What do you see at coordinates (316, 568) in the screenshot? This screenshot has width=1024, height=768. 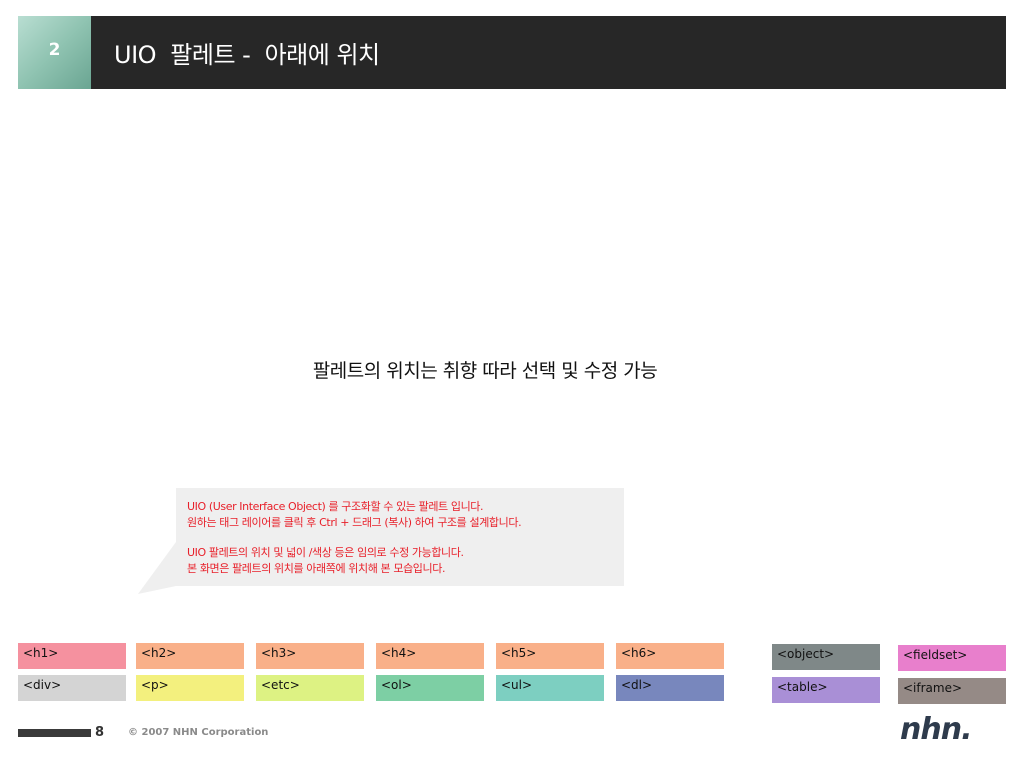 I see `callout-line-4: 본 화면은 팔레트의 위치를 아래쪽에 위치해 본 모습입니다.` at bounding box center [316, 568].